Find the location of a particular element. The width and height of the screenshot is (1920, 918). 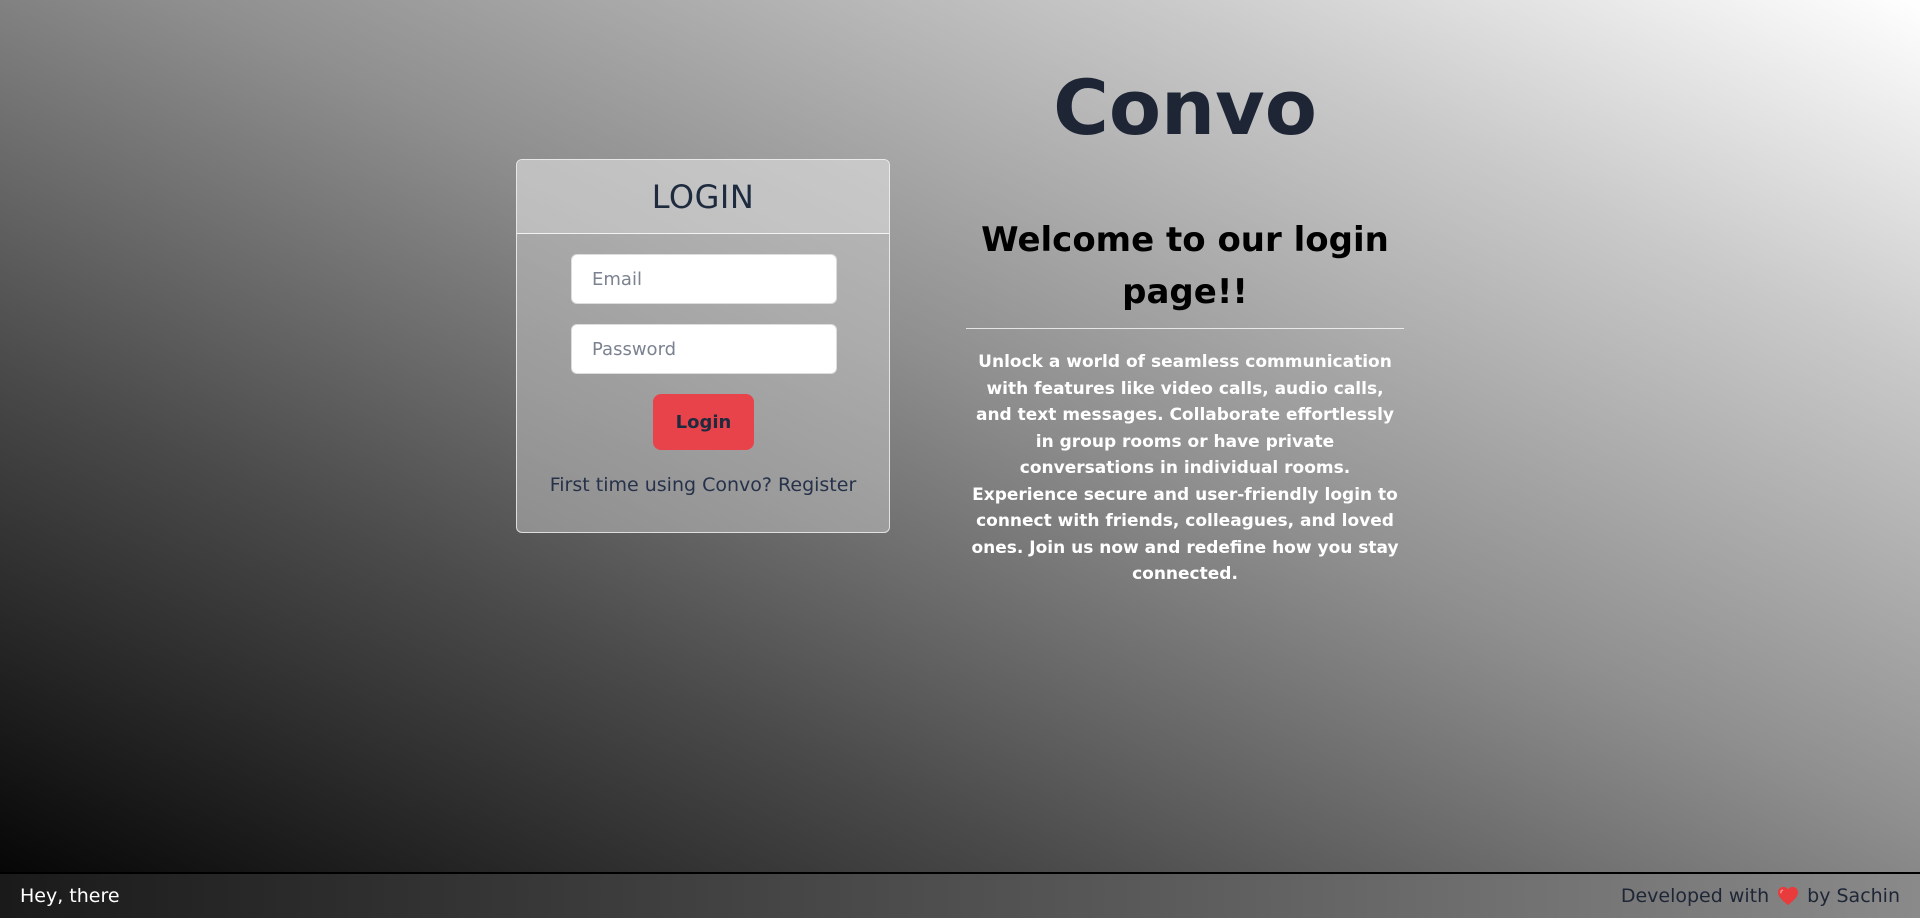

footer-greeting: Hey, there is located at coordinates (70, 896).